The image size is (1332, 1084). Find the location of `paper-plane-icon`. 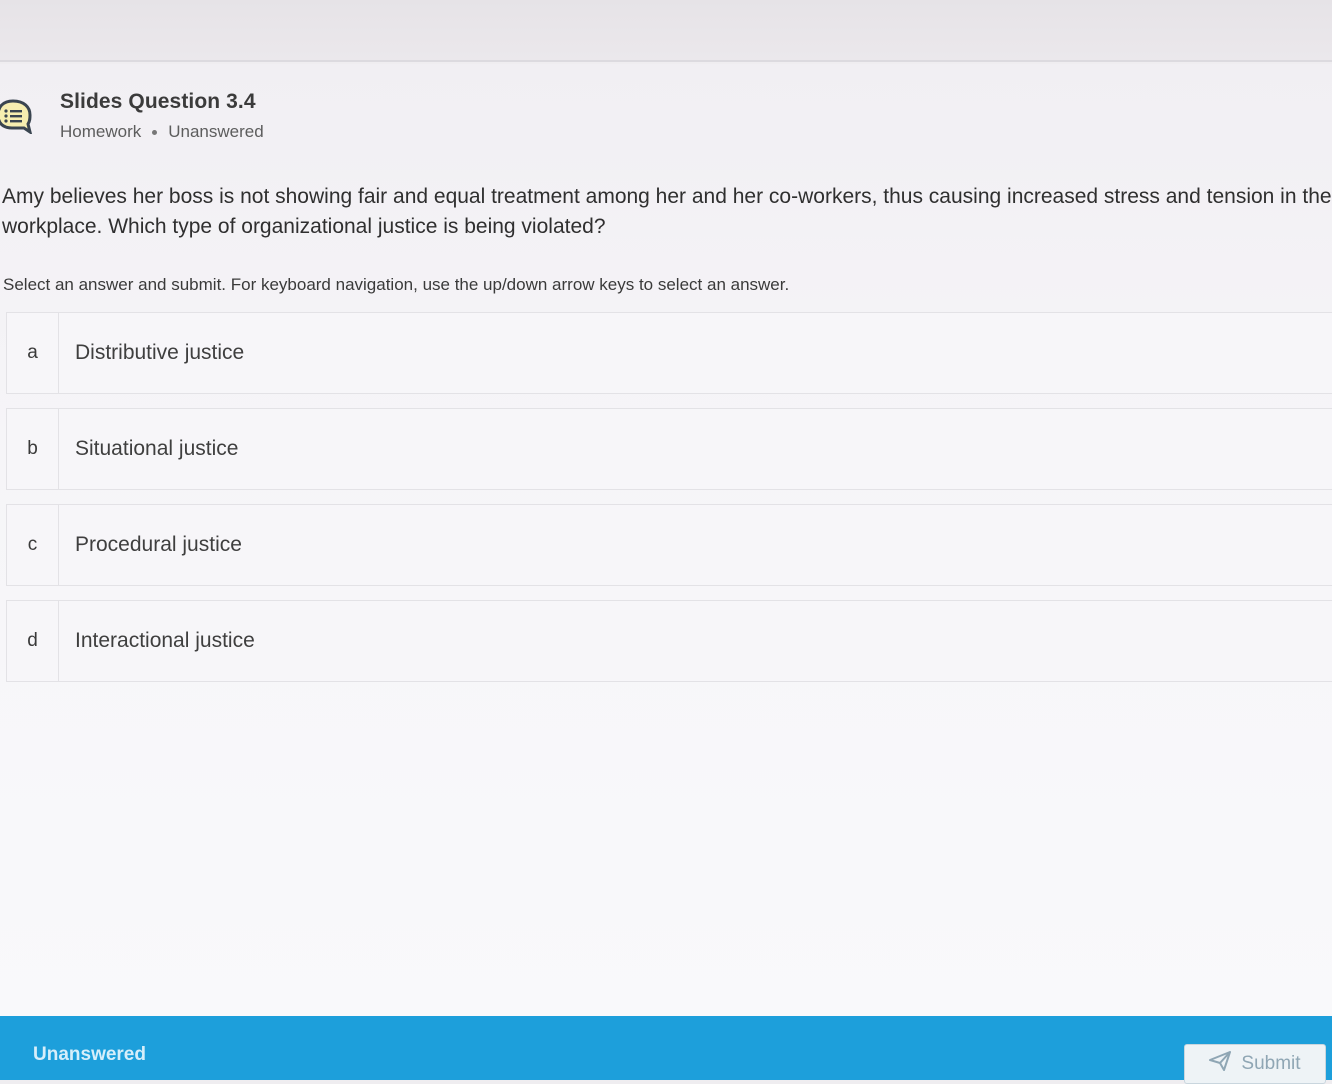

paper-plane-icon is located at coordinates (1220, 1064).